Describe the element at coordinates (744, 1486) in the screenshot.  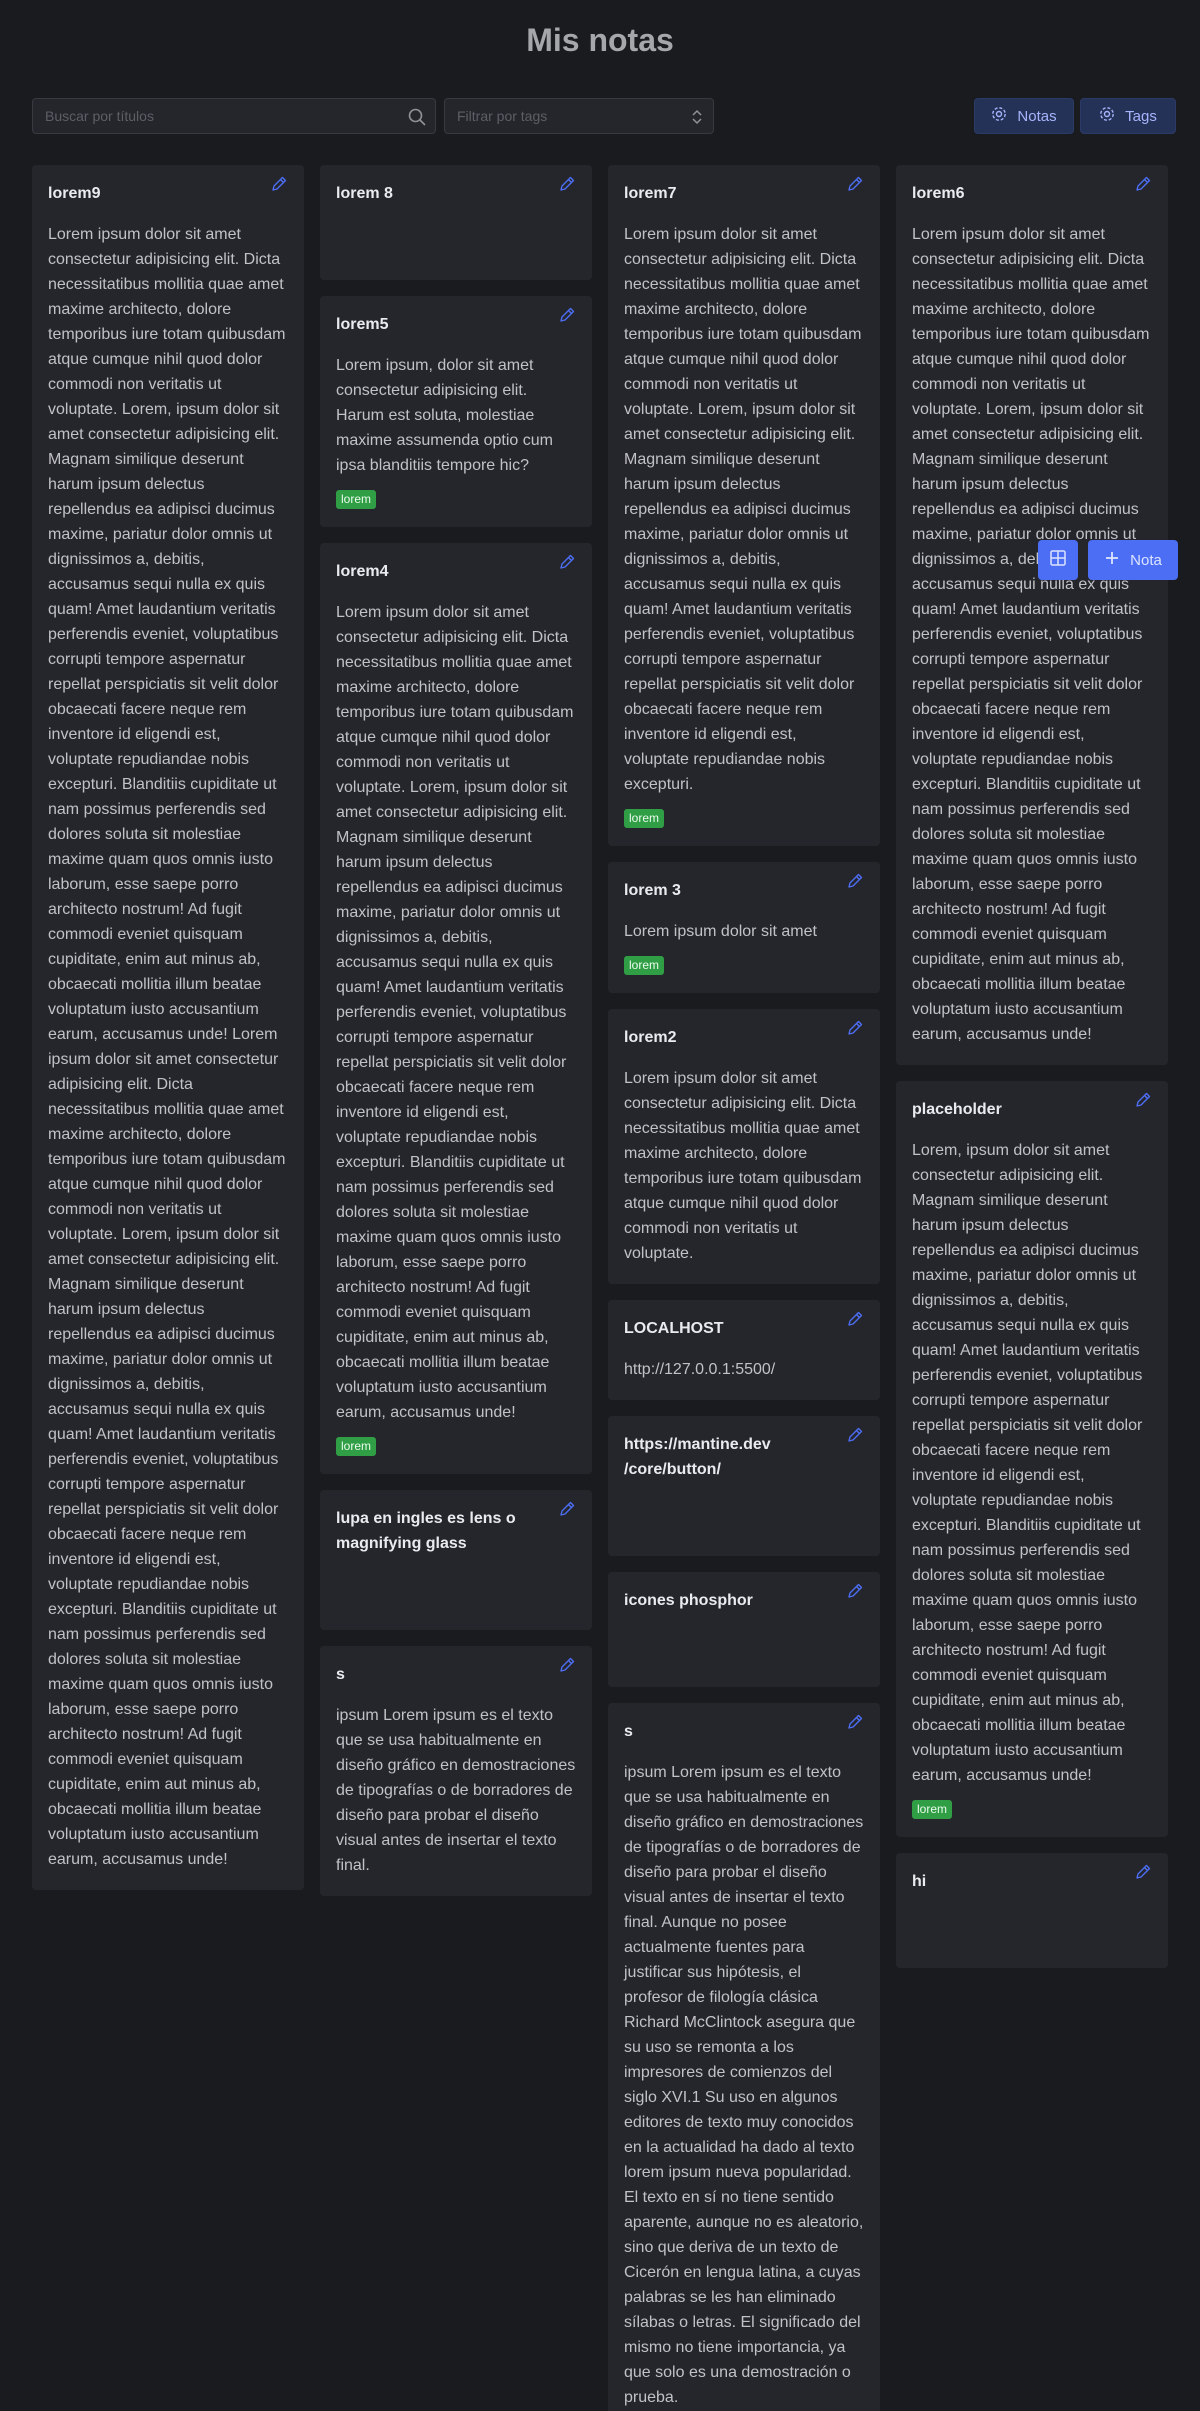
I see `note-card: https://mantine.dev /core/button/` at that location.